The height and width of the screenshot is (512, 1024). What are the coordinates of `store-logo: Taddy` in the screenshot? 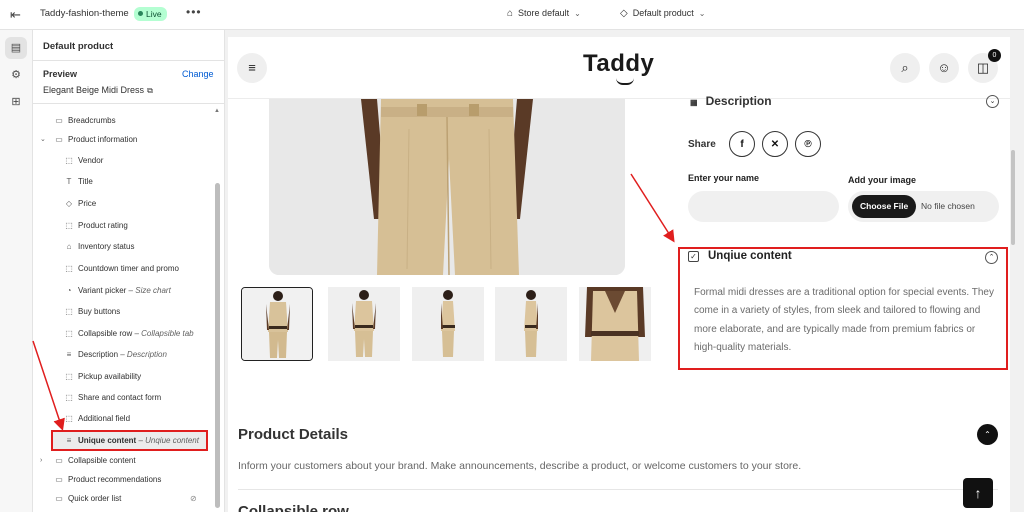 It's located at (618, 64).